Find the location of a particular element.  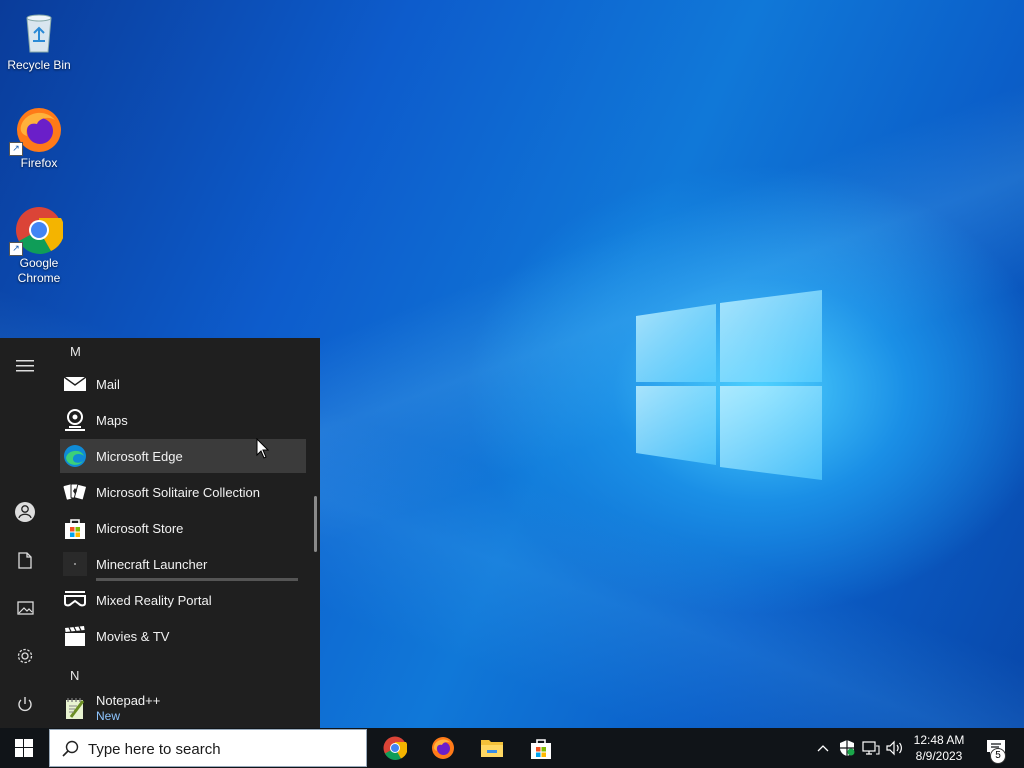

taskbar: Type here to search 12:48 AM 8/9/2023 5 is located at coordinates (512, 748).